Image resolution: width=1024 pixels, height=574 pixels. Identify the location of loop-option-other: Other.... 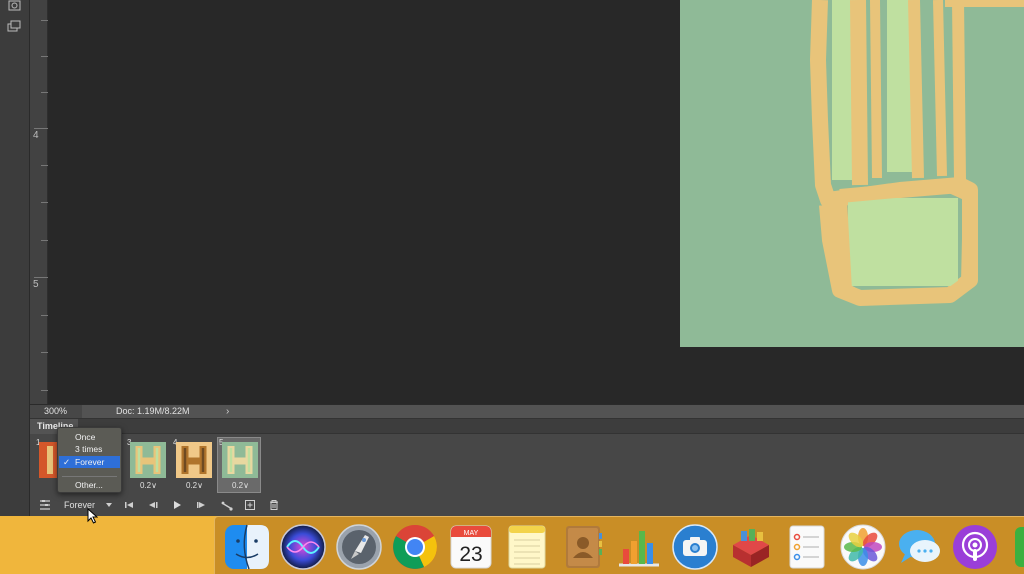
(89, 485).